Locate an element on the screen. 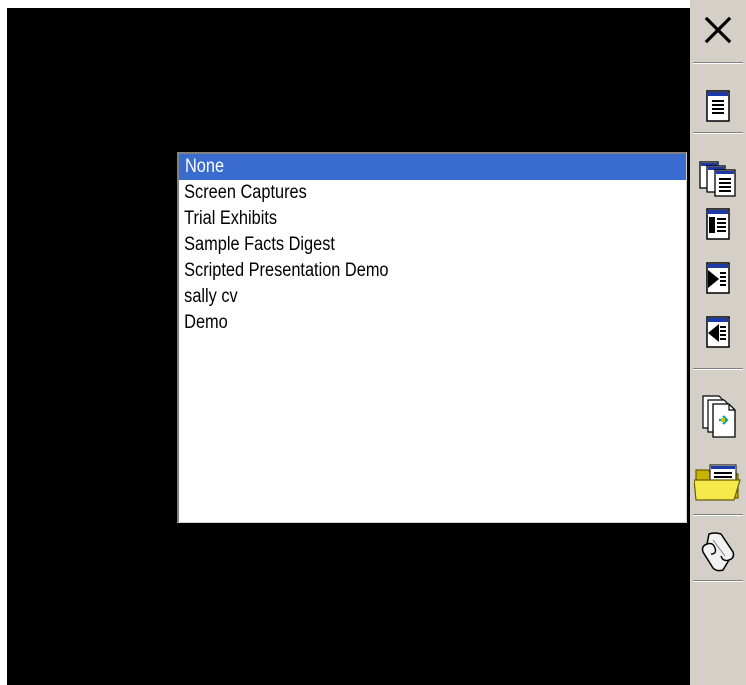 The height and width of the screenshot is (685, 746). document-prev-icon is located at coordinates (718, 332).